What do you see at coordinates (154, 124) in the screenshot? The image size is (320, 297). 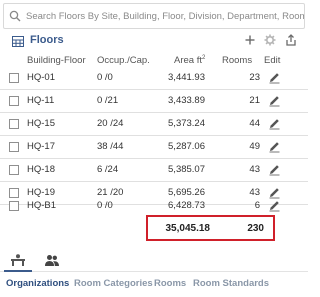 I see `table-row: HQ-15 20 /24 5,373.24 44` at bounding box center [154, 124].